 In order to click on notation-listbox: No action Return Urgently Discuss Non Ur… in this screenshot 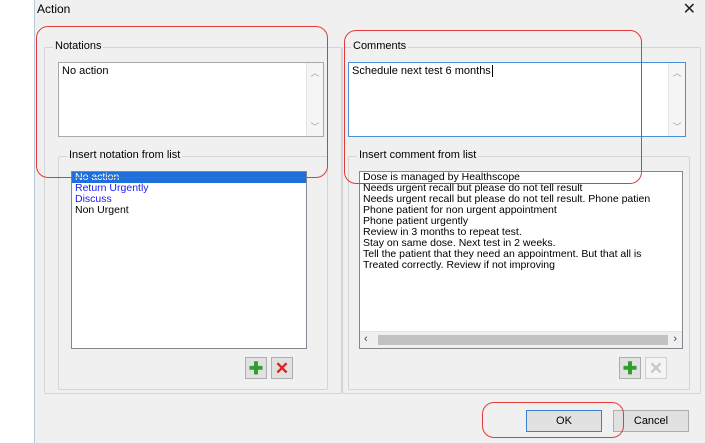, I will do `click(189, 260)`.